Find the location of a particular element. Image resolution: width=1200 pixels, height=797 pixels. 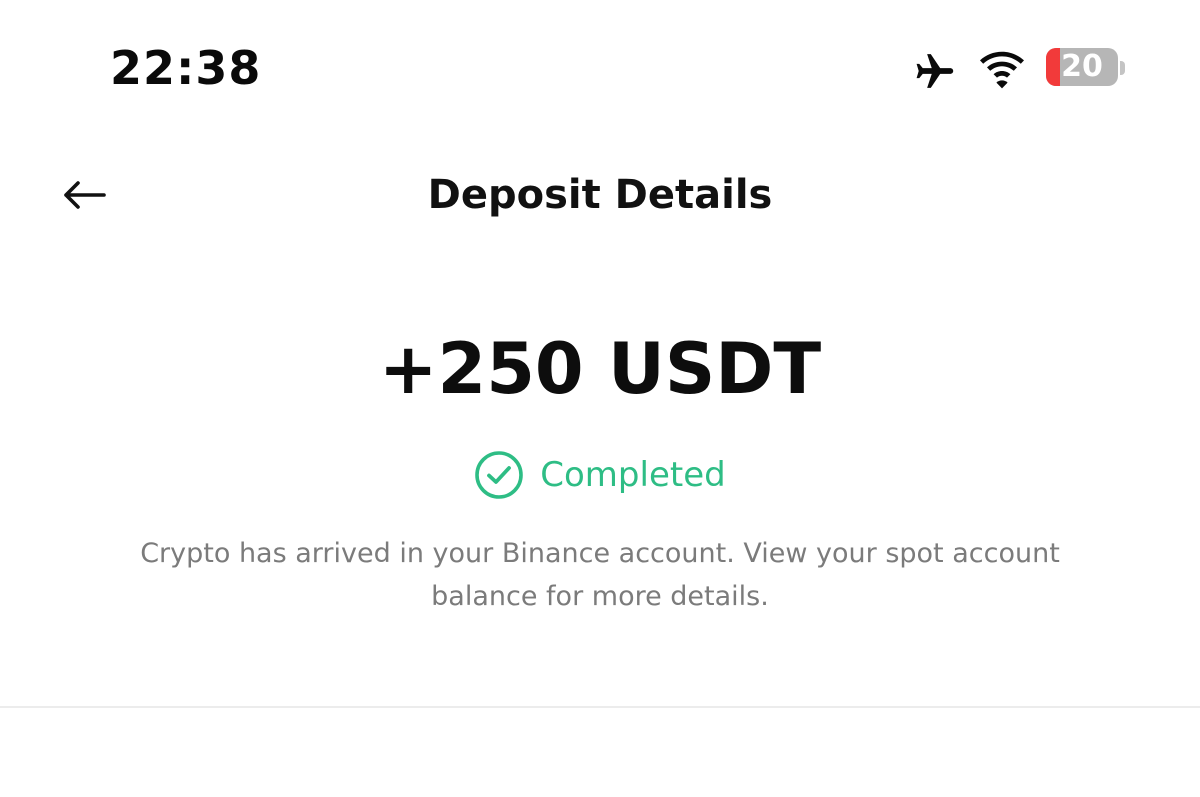

page-title: Deposit Details is located at coordinates (600, 195).